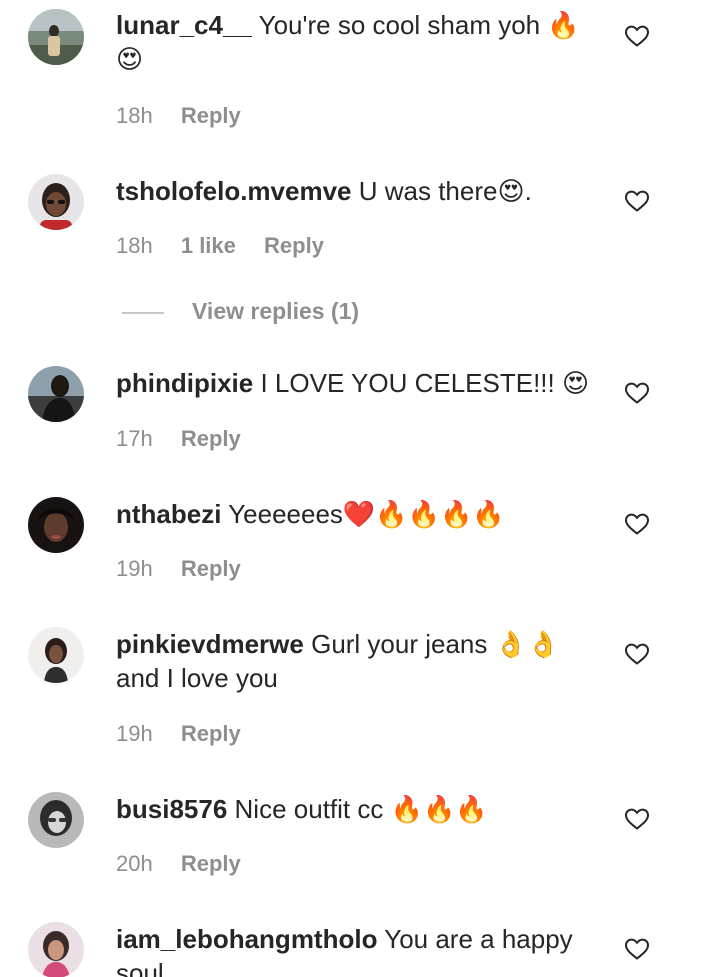 The image size is (720, 977). I want to click on divider, so click(143, 312).